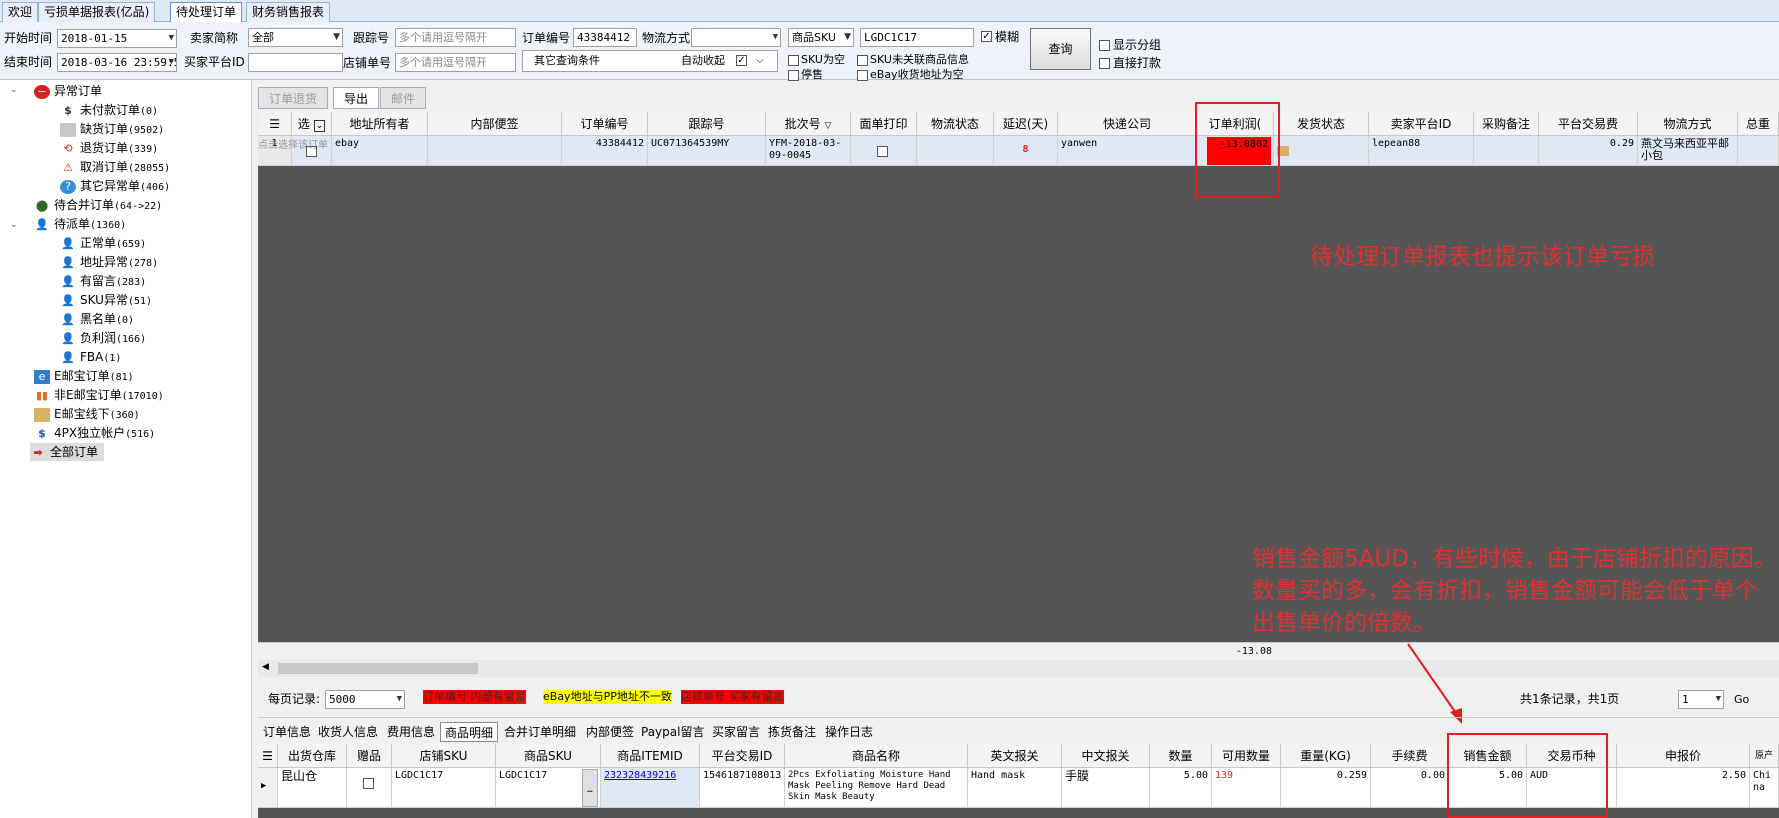 Image resolution: width=1779 pixels, height=818 pixels. What do you see at coordinates (955, 124) in the screenshot?
I see `col-logistics-status: 物流状态` at bounding box center [955, 124].